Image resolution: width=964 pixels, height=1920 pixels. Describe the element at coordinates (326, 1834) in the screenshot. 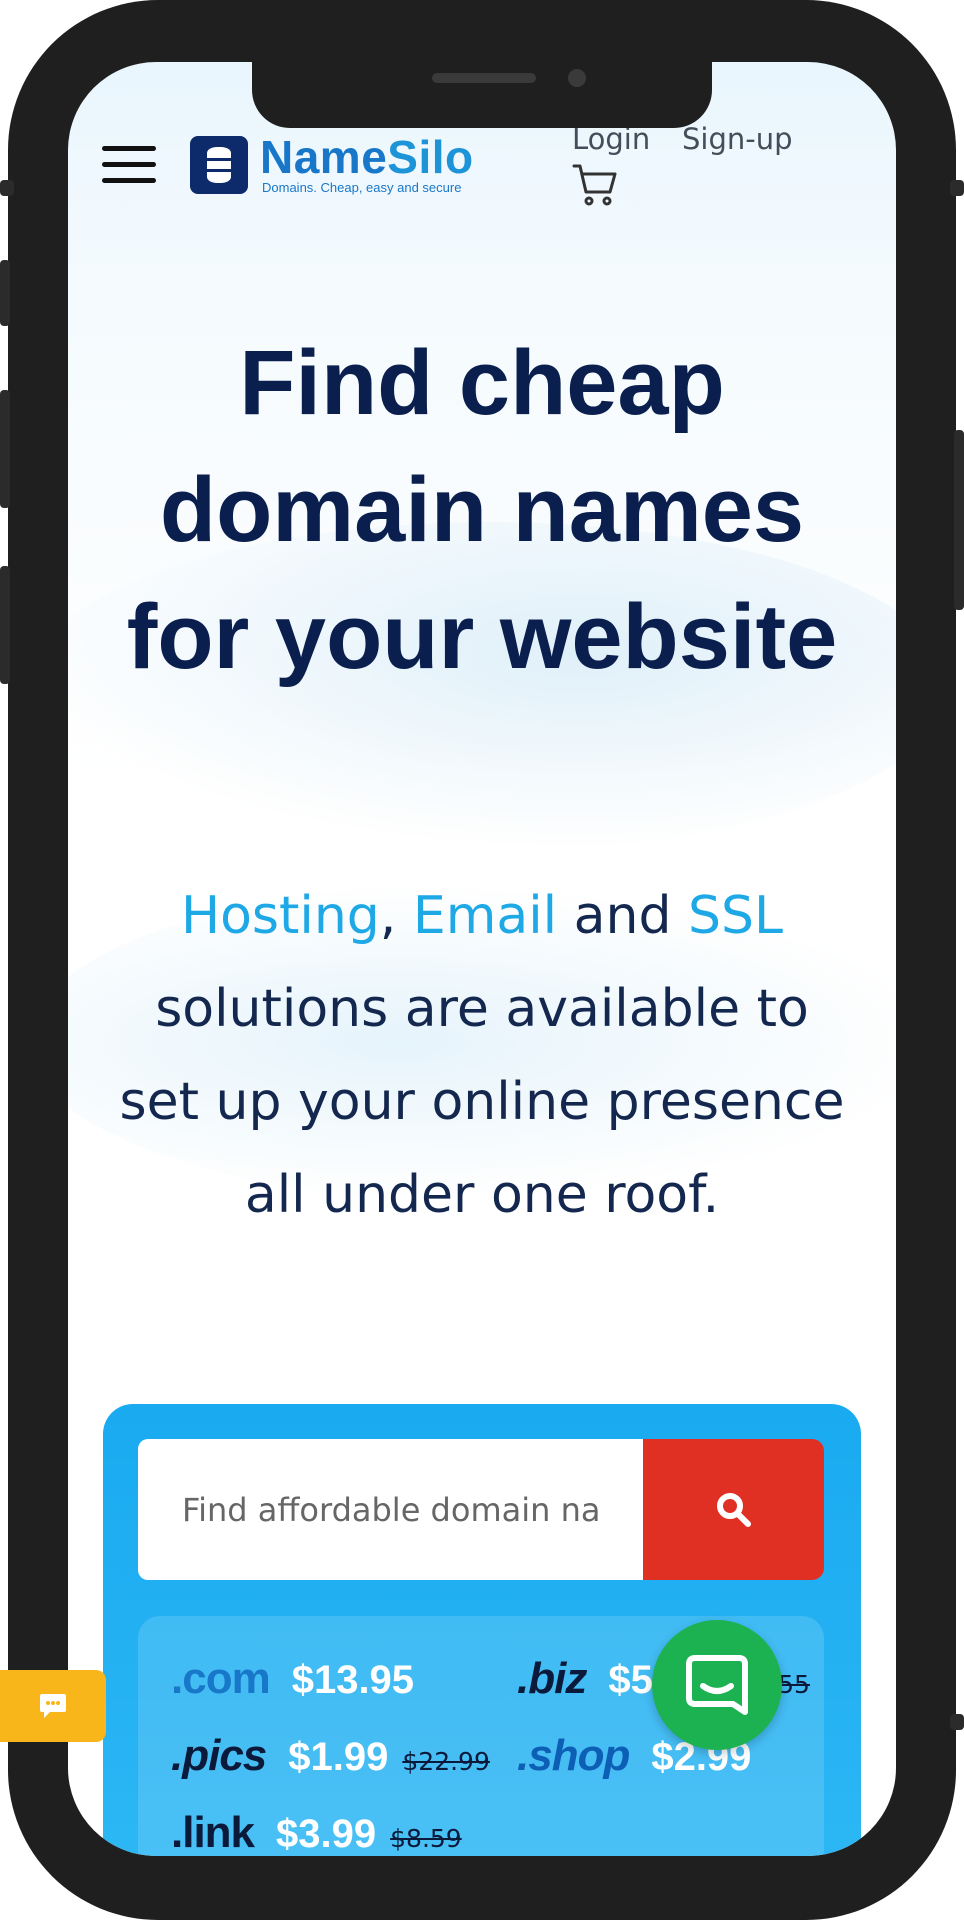

I see `tld-price: $3.99` at that location.